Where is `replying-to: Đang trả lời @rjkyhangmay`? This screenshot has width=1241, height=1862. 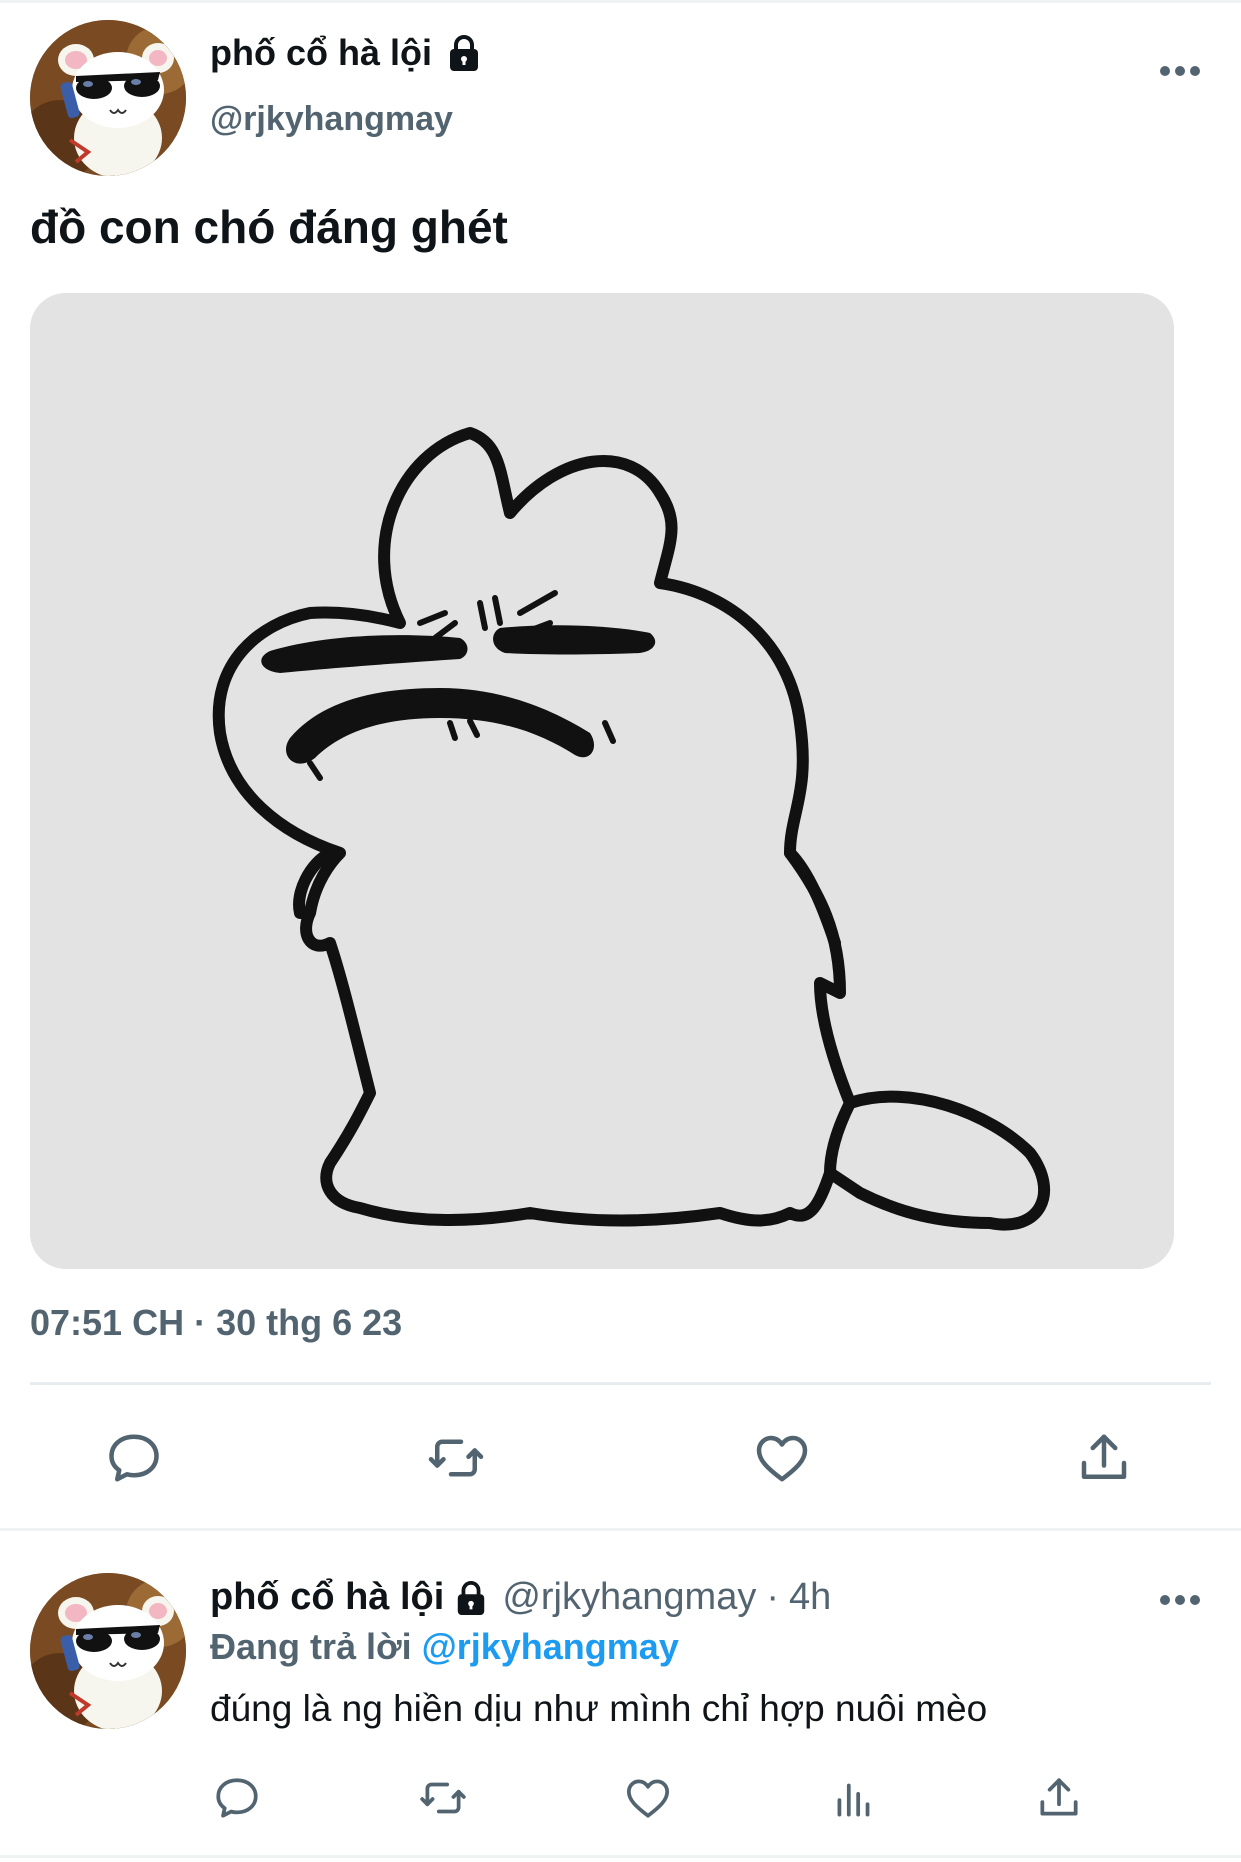
replying-to: Đang trả lời @rjkyhangmay is located at coordinates (444, 1647).